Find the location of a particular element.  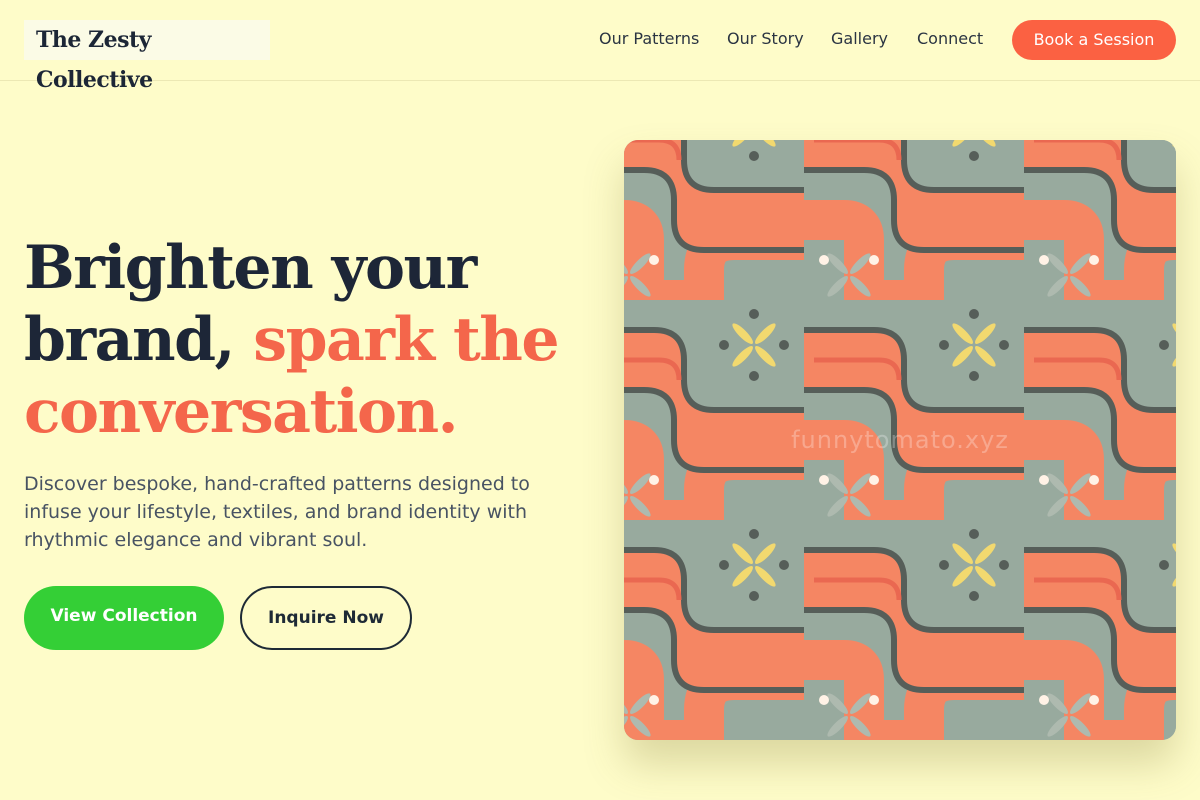

nav-link-our-story: Our Story is located at coordinates (765, 38).